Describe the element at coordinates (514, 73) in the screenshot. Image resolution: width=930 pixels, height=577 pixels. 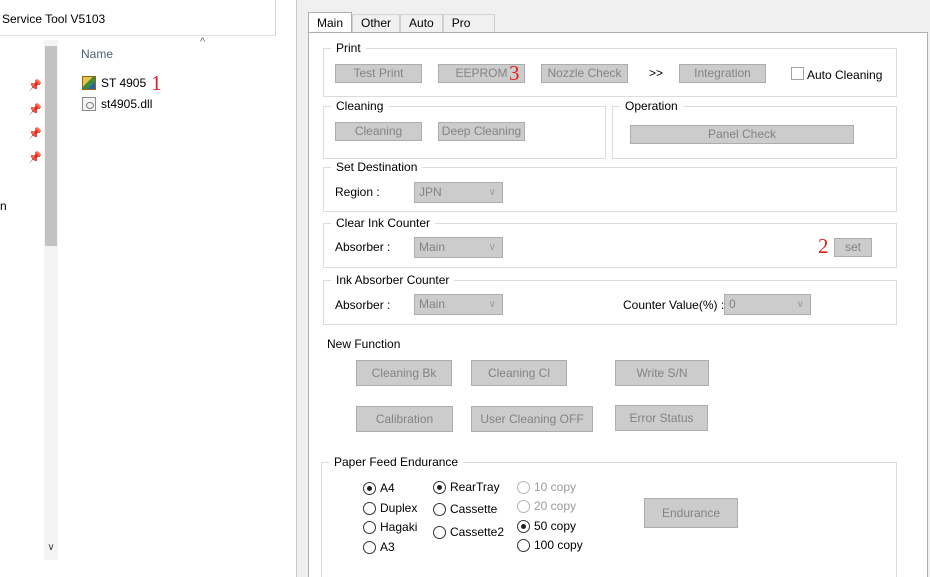
I see `annotation-marker: 3` at that location.